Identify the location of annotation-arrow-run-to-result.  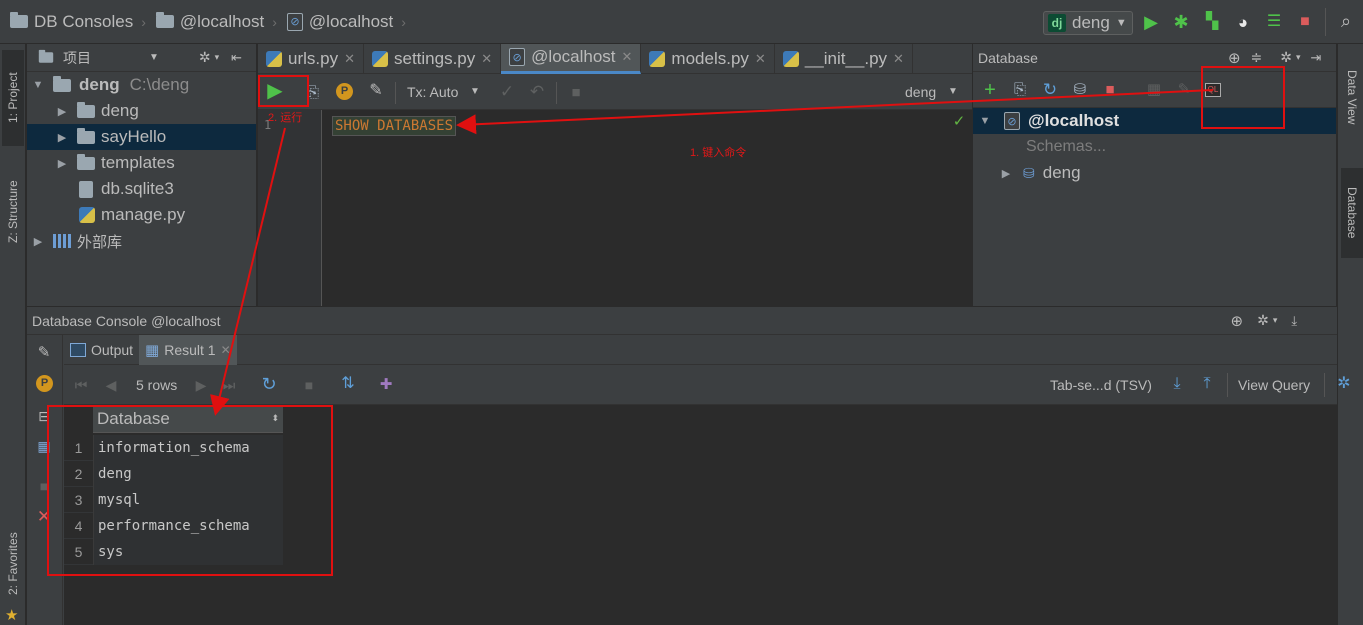
(248, 271).